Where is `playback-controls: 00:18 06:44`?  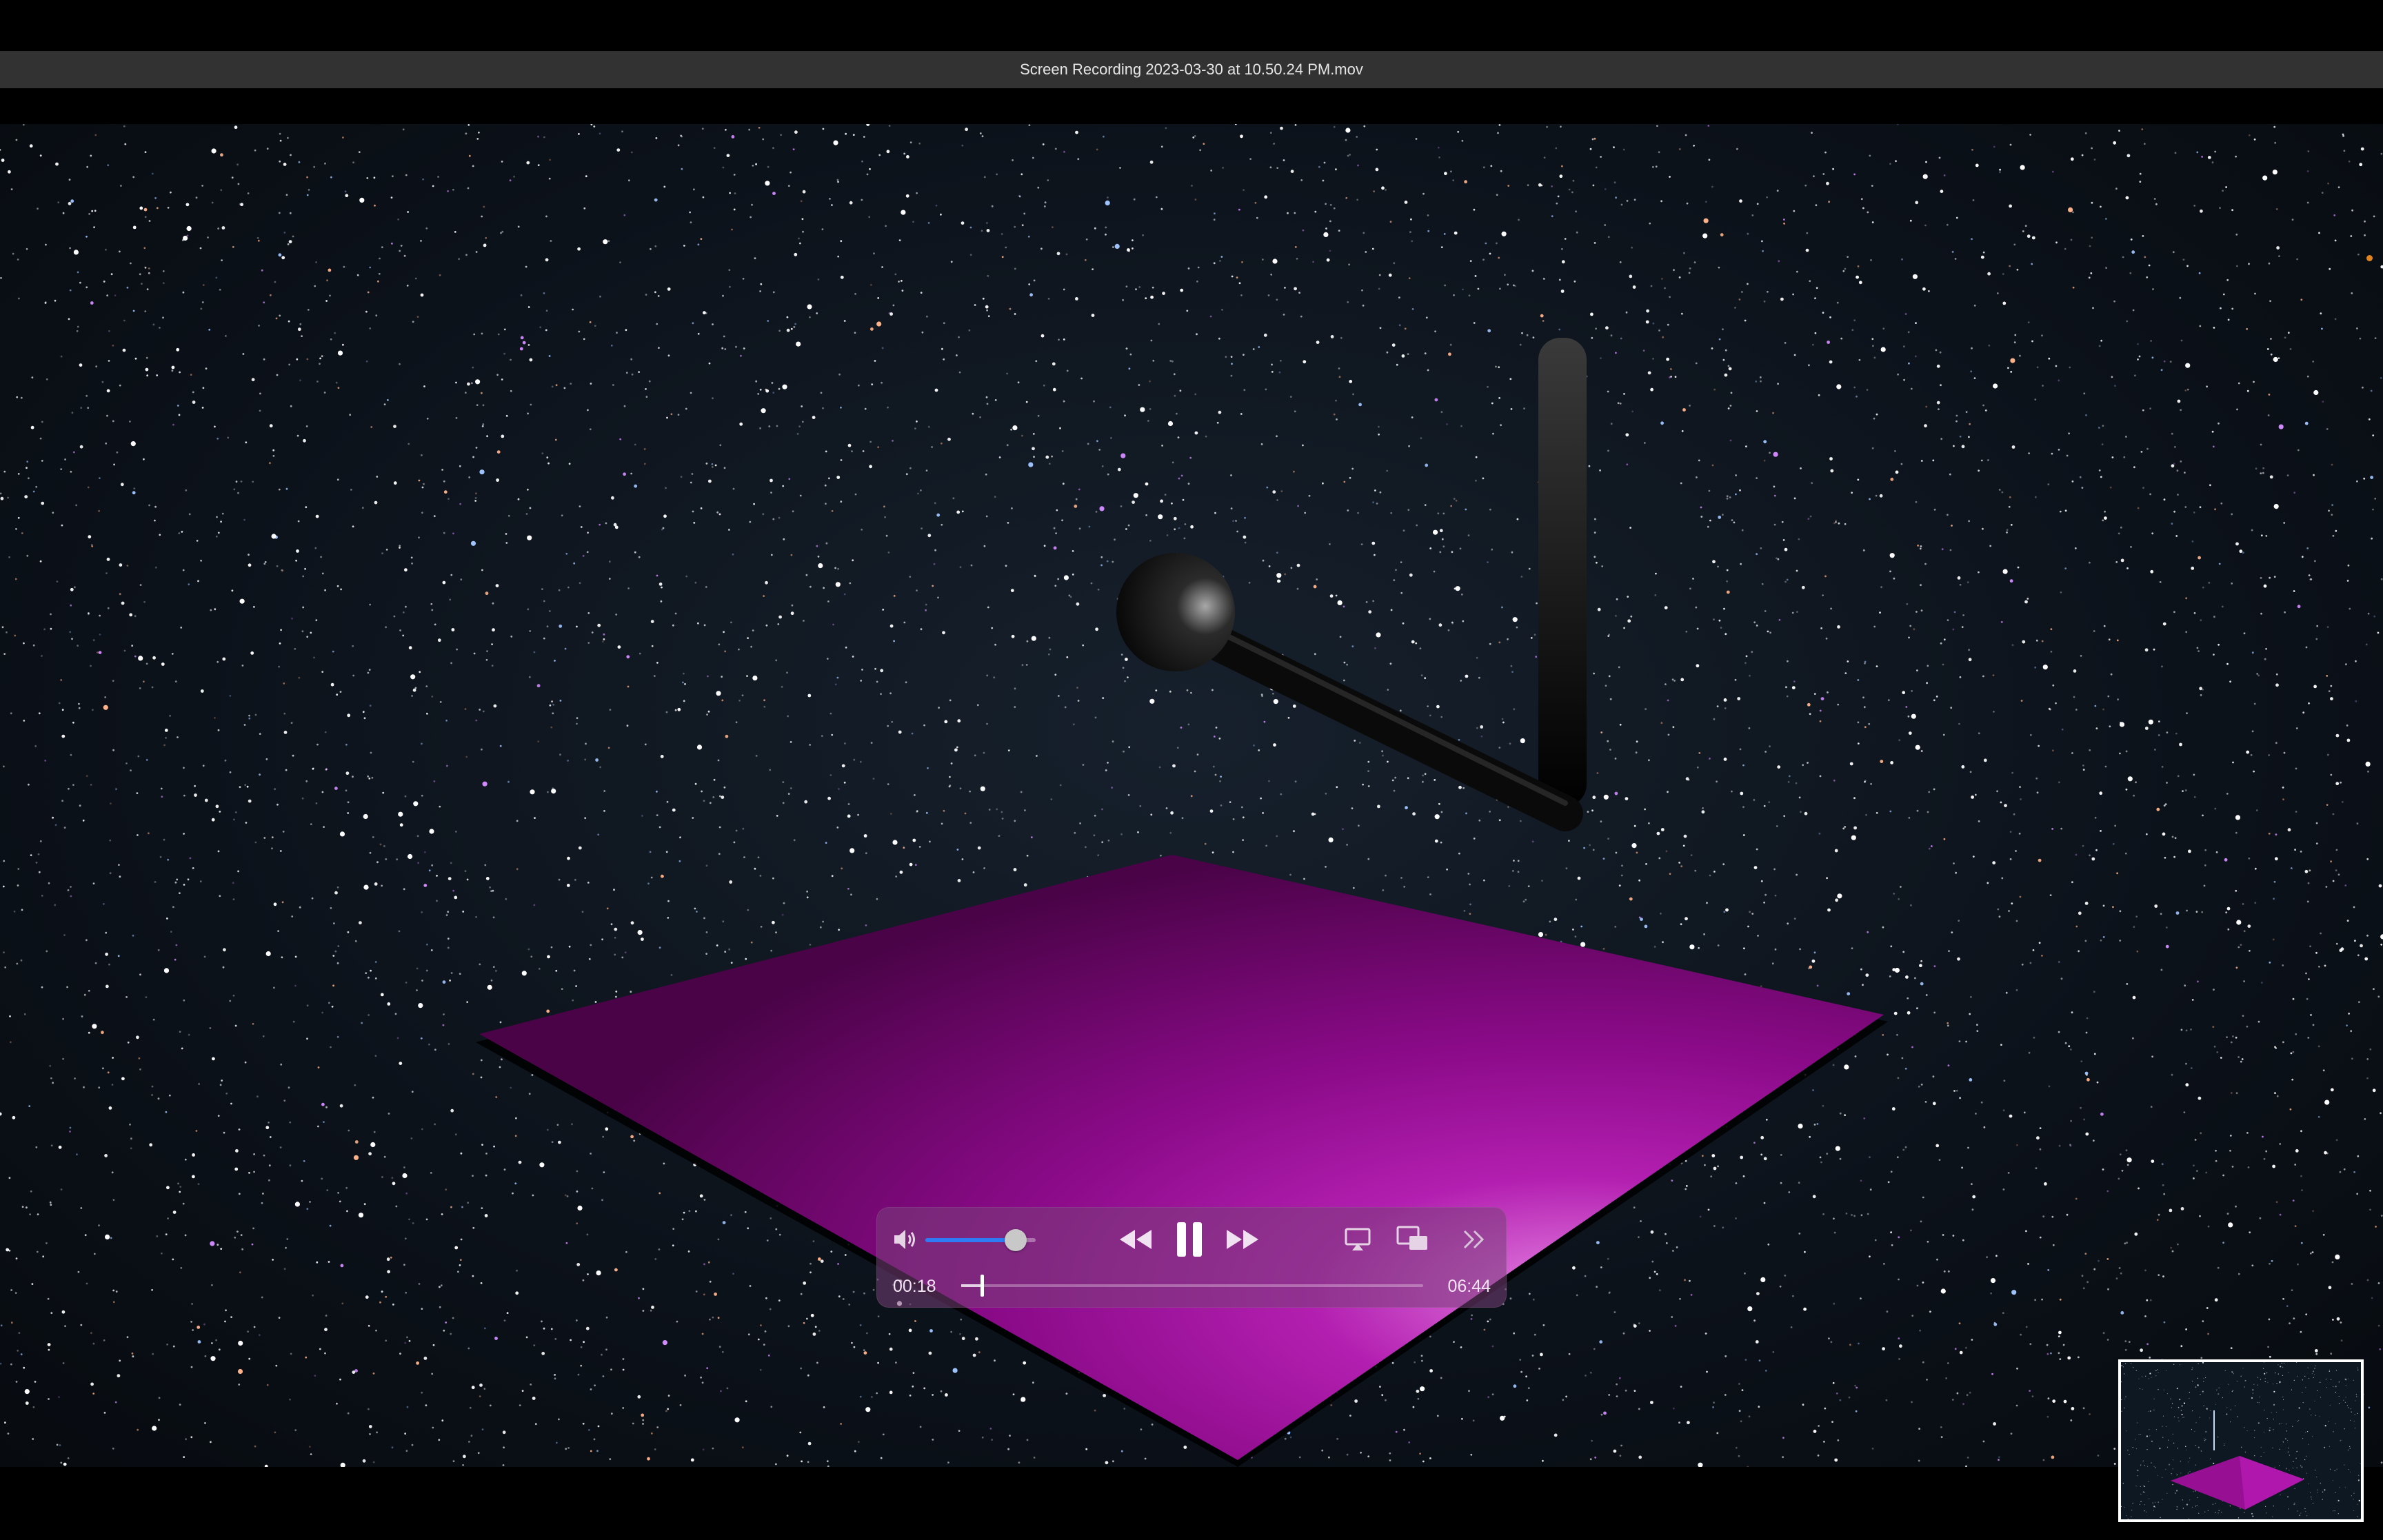
playback-controls: 00:18 06:44 is located at coordinates (1191, 1258).